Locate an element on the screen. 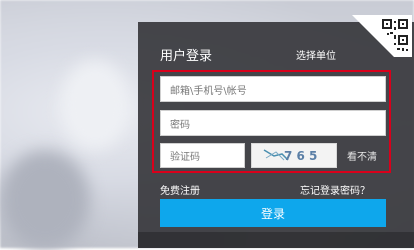  qr-code-icon is located at coordinates (382, 36).